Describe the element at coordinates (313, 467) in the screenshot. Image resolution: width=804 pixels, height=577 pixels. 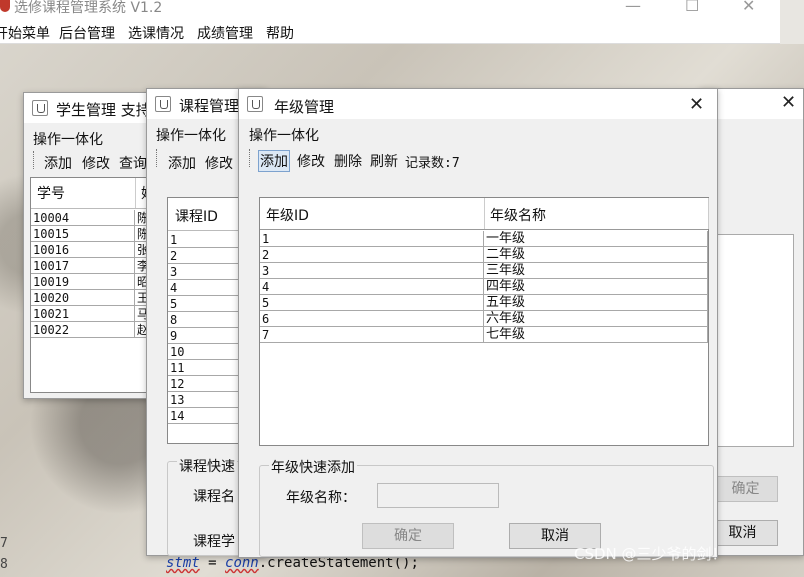
I see `grade-quick-add-title: 年级快速添加` at that location.